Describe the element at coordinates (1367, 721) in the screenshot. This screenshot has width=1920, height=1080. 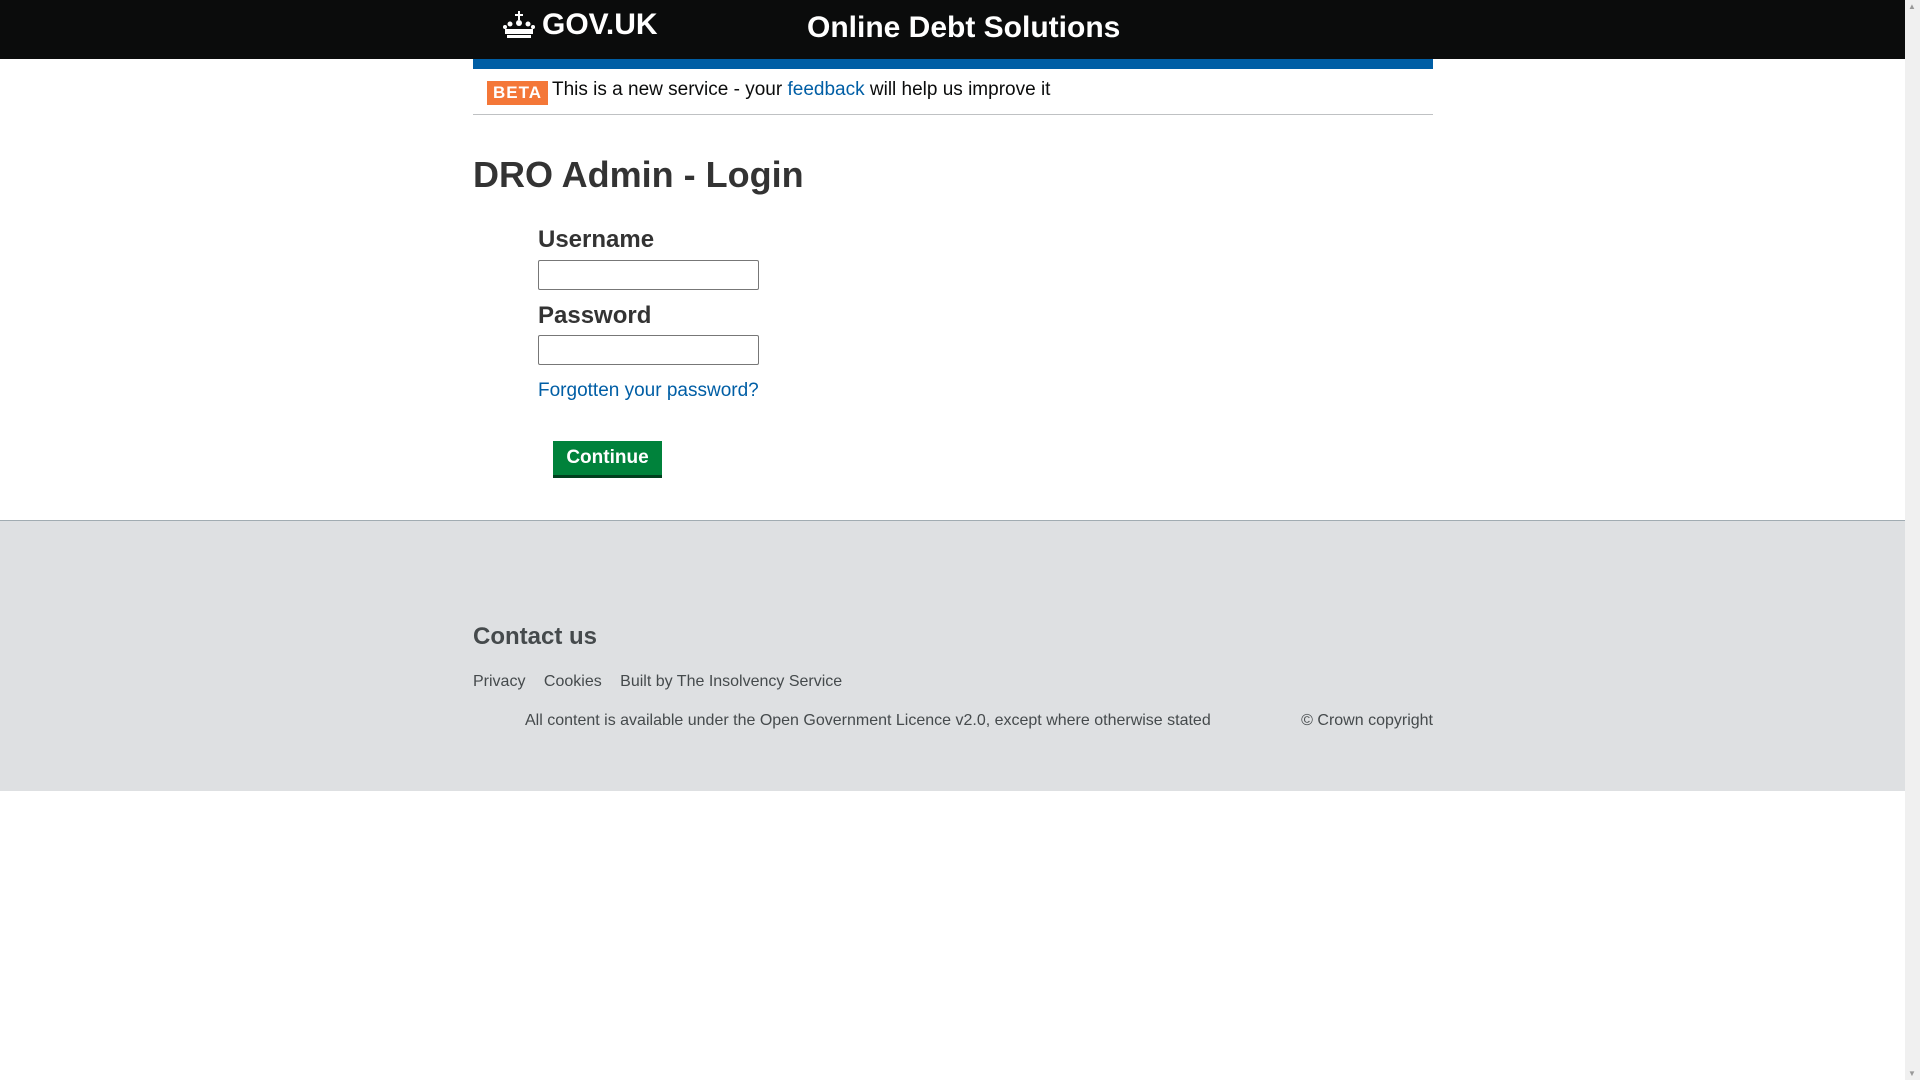
I see `crown-copyright: © Crown copyright` at that location.